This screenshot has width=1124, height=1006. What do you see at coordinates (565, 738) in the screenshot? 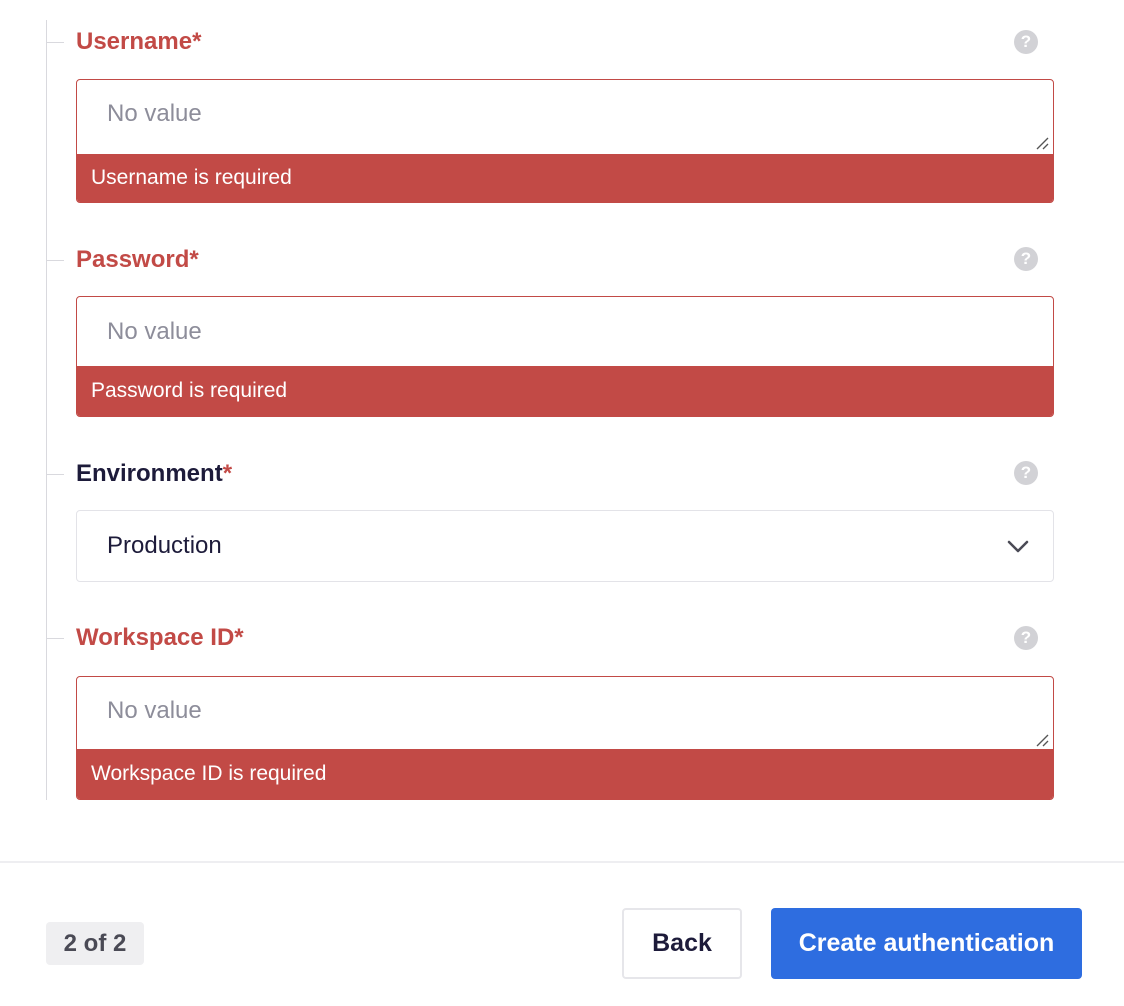
I see `workspace-id-input: No value Workspace ID is required` at bounding box center [565, 738].